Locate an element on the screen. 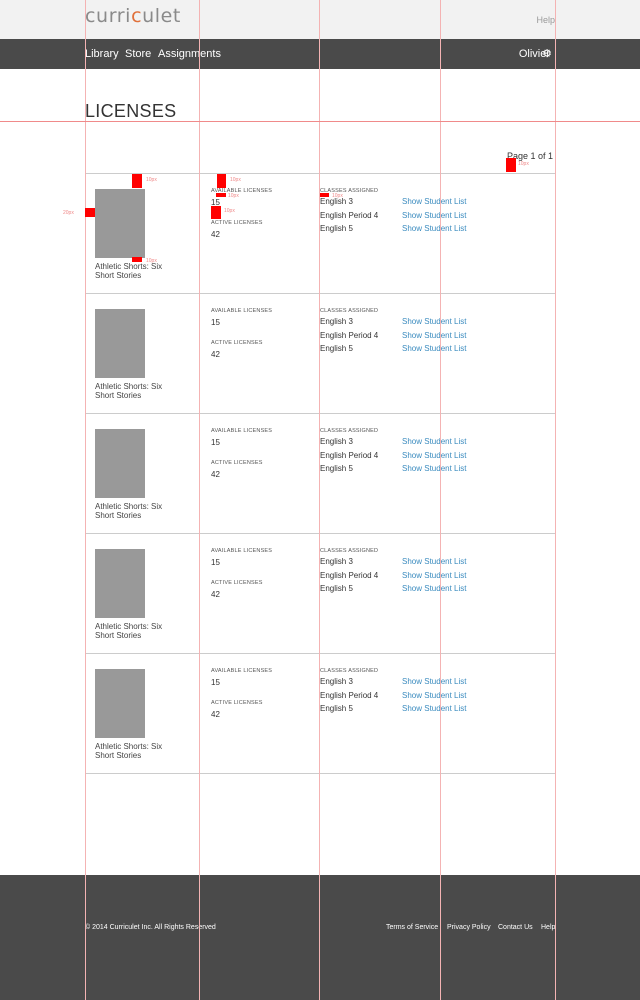  footer-privacy-link: Privacy Policy is located at coordinates (469, 927).